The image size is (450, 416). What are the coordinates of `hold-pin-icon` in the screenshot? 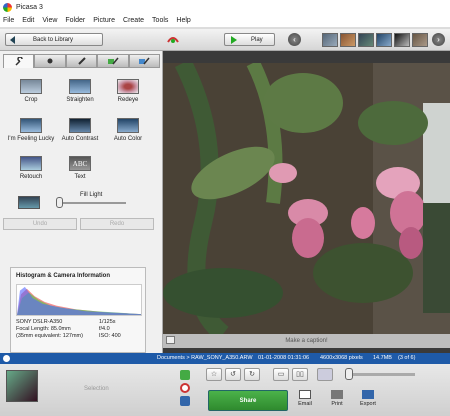 It's located at (185, 375).